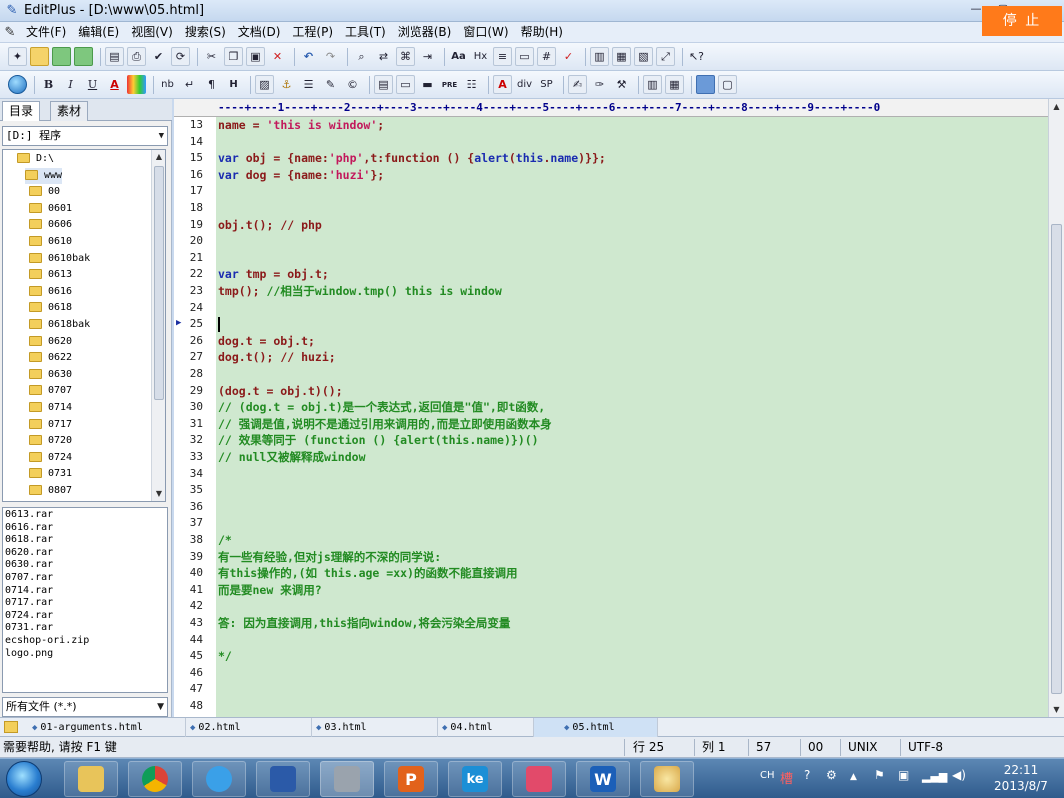  Describe the element at coordinates (1022, 21) in the screenshot. I see `stop-button: 停 止` at that location.